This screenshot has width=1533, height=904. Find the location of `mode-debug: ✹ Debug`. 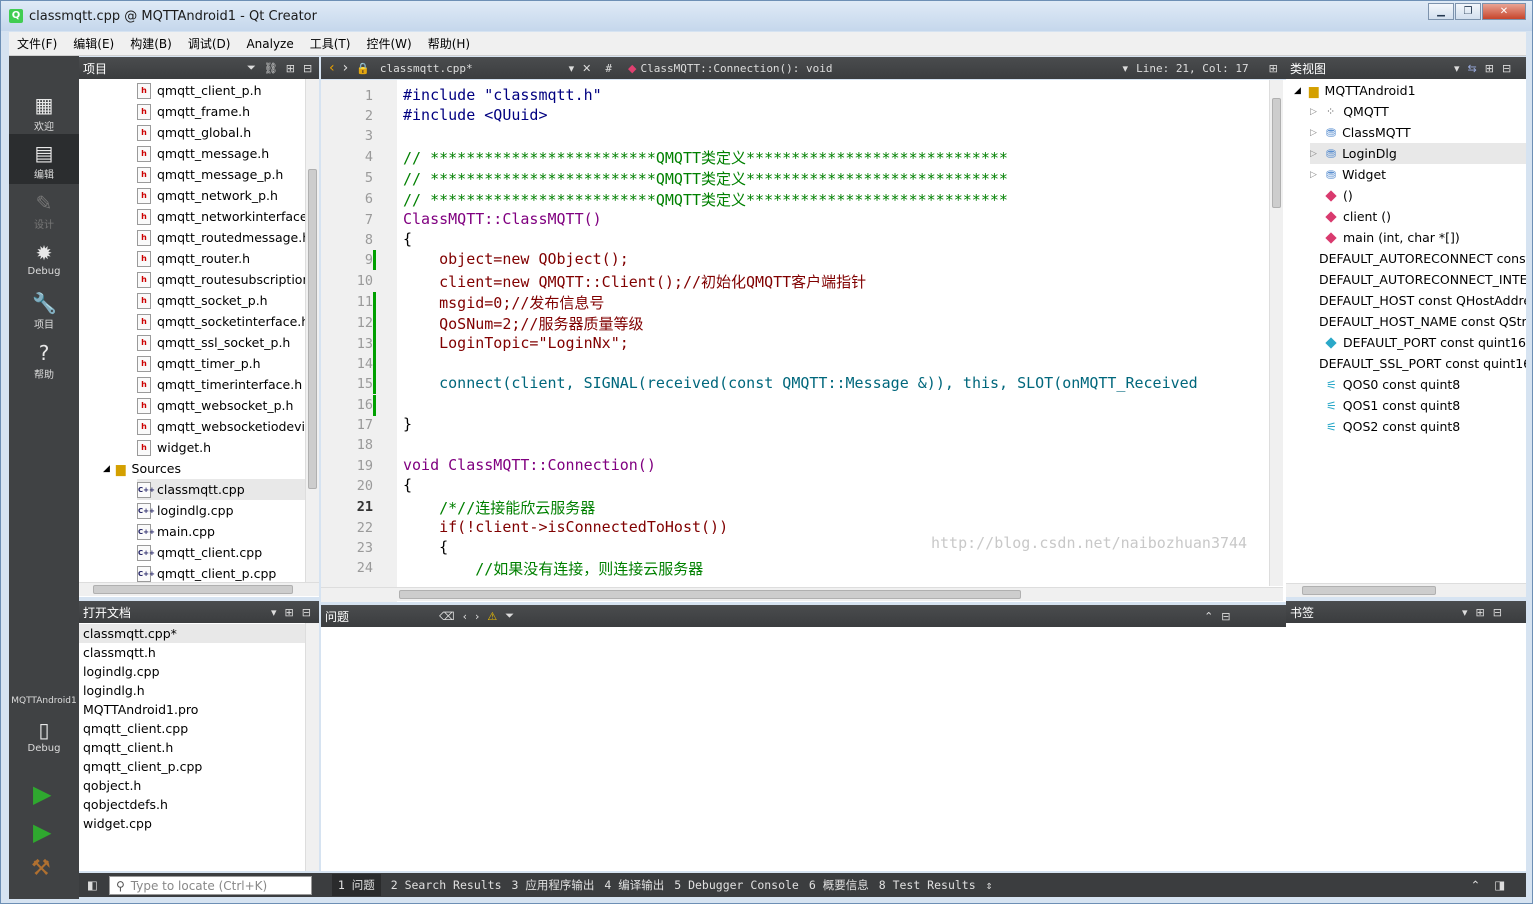

mode-debug: ✹ Debug is located at coordinates (44, 259).